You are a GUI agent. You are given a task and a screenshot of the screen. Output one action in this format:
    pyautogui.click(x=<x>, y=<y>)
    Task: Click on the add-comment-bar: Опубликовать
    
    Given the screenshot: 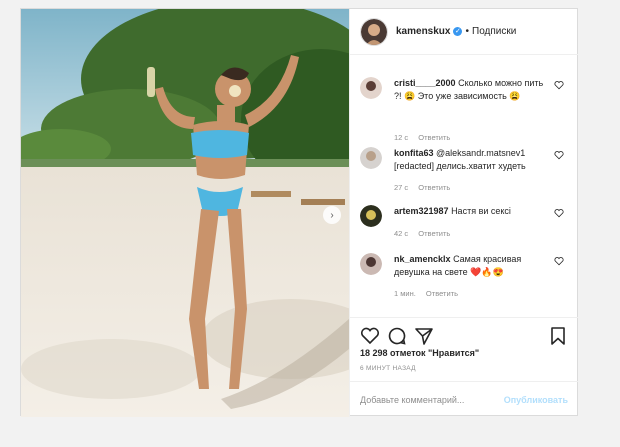 What is the action you would take?
    pyautogui.click(x=464, y=399)
    